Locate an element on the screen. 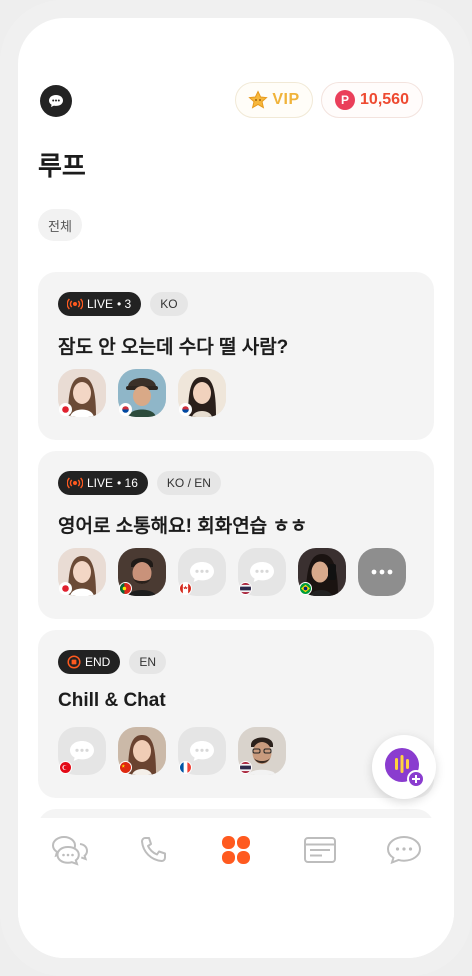 This screenshot has width=472, height=976. messages-icon is located at coordinates (404, 850).